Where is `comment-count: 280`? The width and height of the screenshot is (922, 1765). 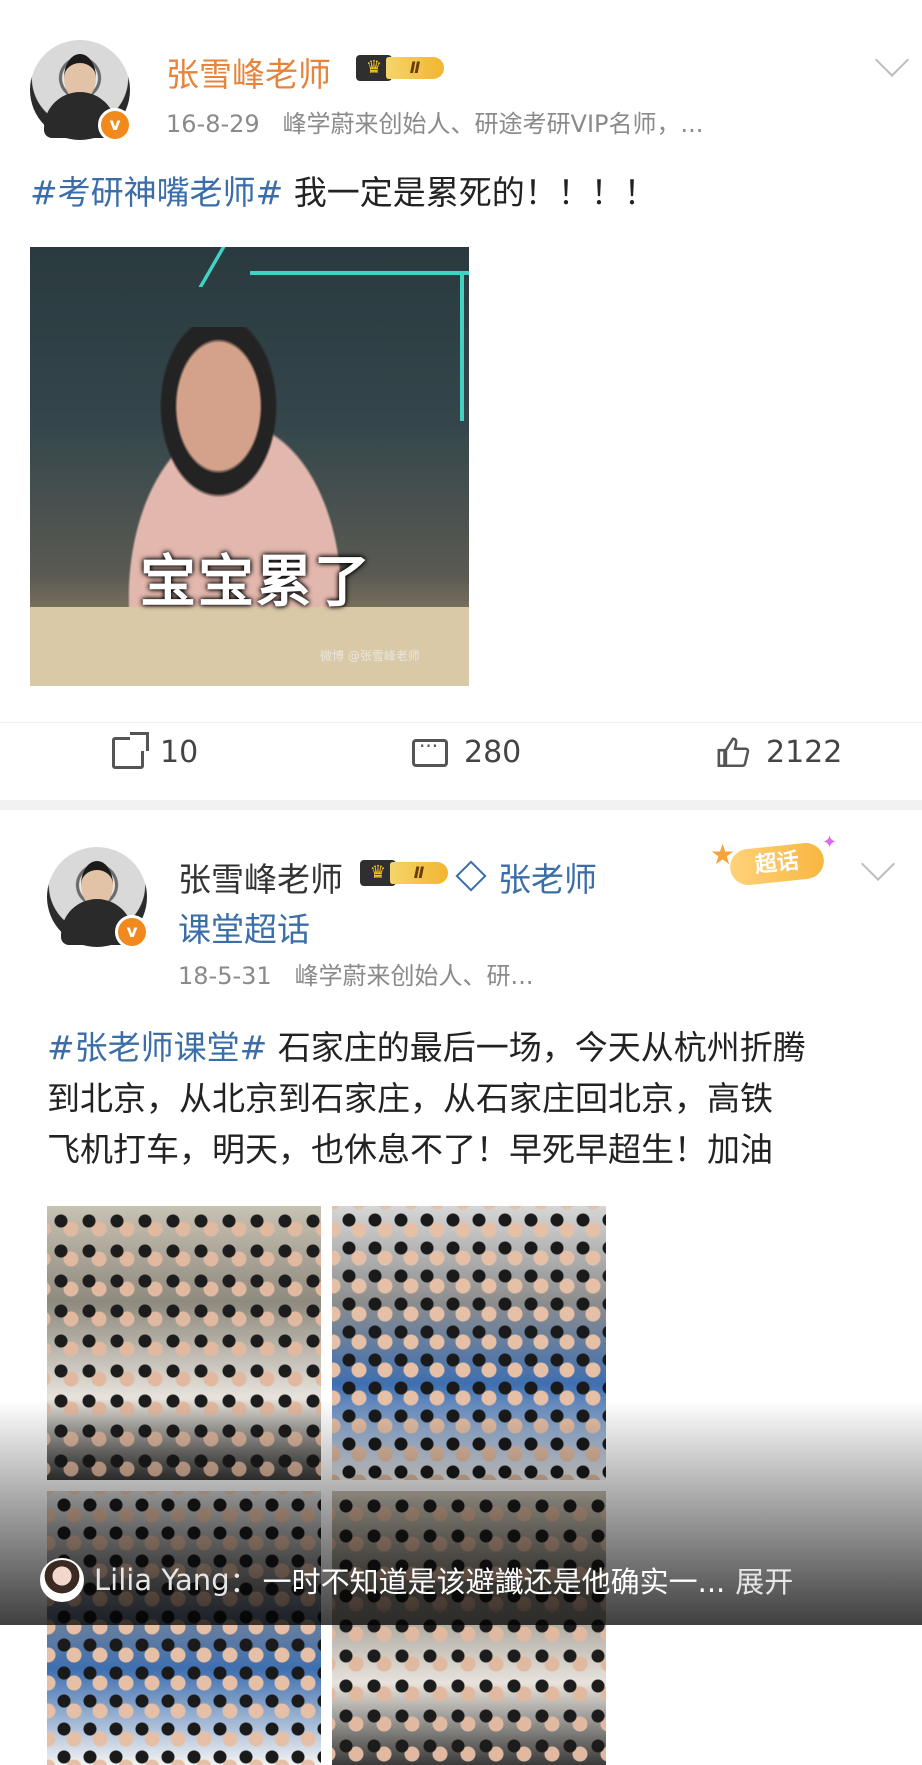 comment-count: 280 is located at coordinates (493, 752).